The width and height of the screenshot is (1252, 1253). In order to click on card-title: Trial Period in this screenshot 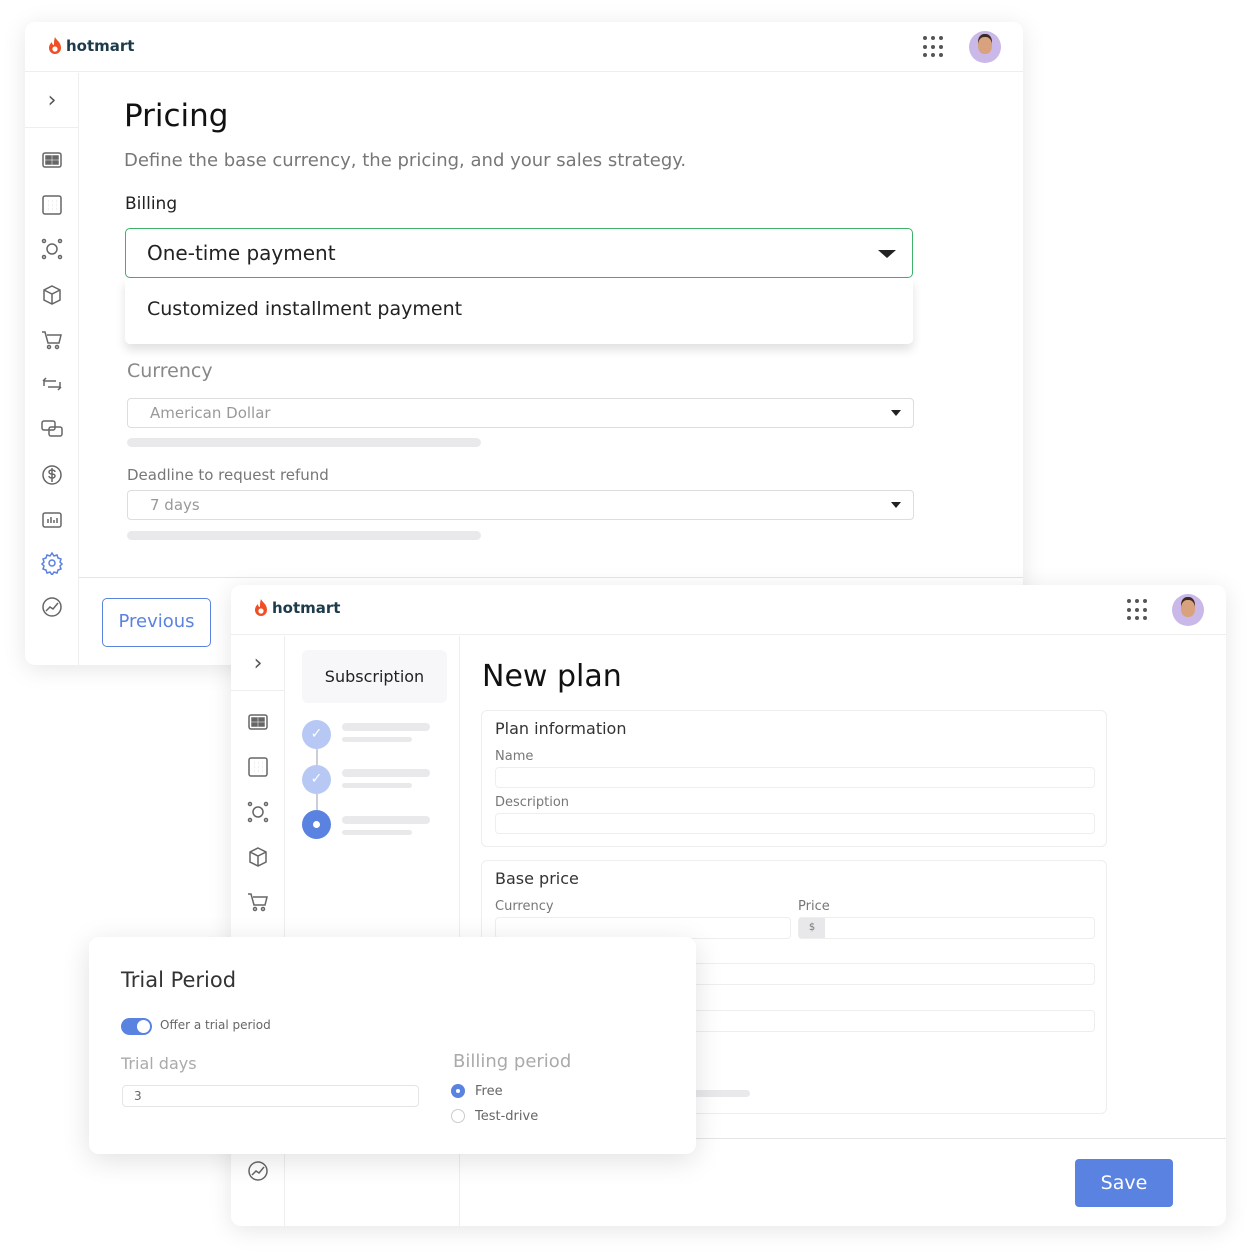, I will do `click(179, 980)`.